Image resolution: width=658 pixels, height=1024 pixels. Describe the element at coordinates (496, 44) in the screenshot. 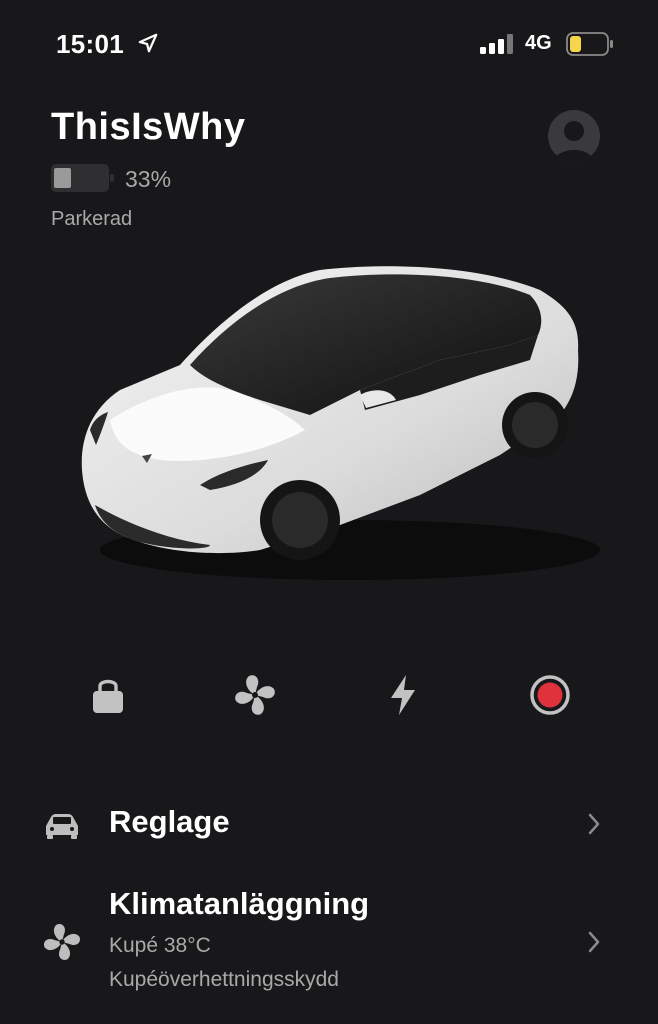

I see `cellular-signal-icon` at that location.